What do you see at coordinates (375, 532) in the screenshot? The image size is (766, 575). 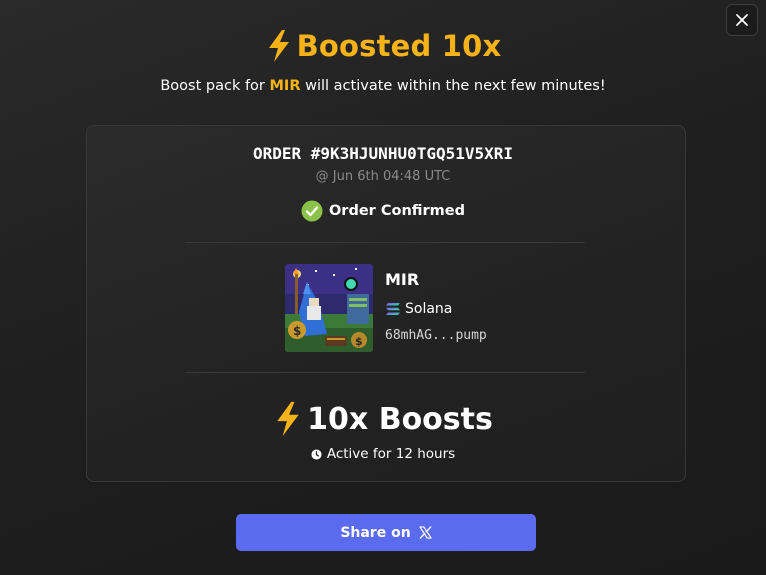 I see `share-label: Share on` at bounding box center [375, 532].